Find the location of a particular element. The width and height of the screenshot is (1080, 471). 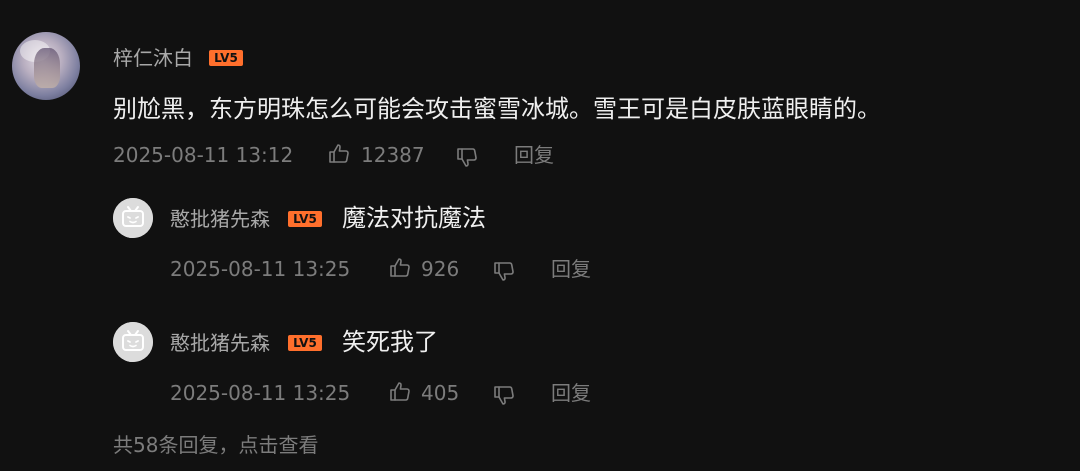

avatar-figure is located at coordinates (47, 68).